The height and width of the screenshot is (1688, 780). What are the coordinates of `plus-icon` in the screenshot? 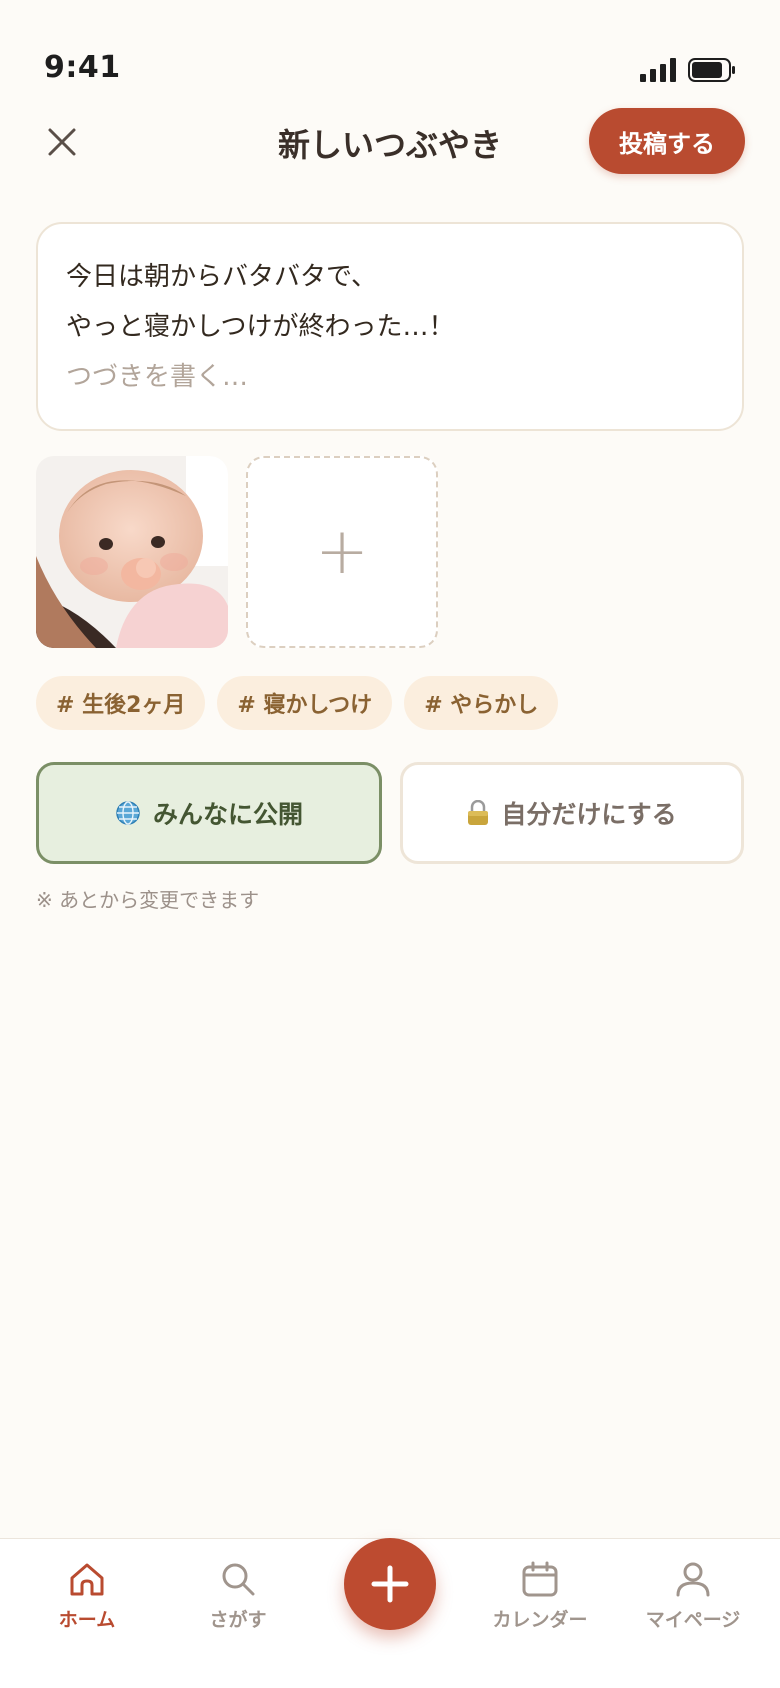 It's located at (390, 1584).